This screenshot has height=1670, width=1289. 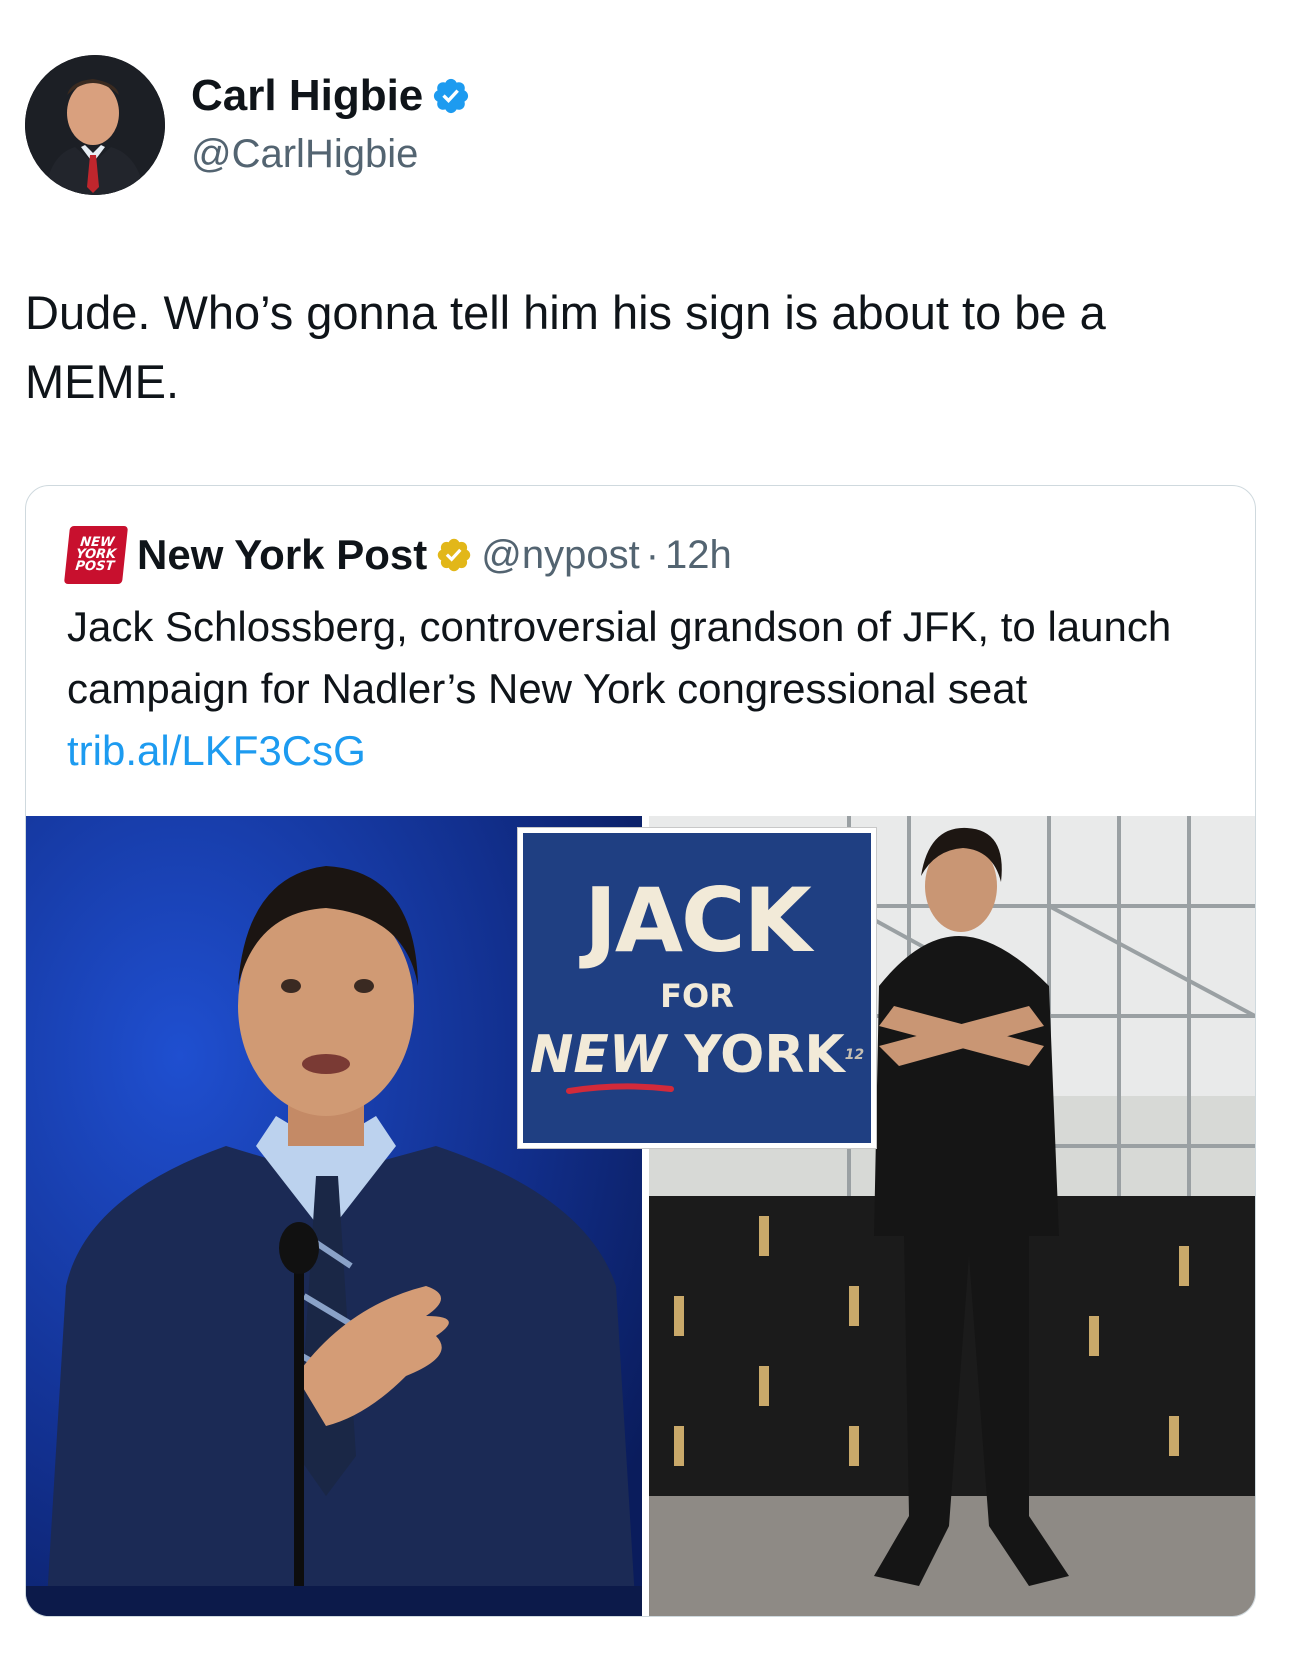 I want to click on author-name: Carl Higbie, so click(x=307, y=96).